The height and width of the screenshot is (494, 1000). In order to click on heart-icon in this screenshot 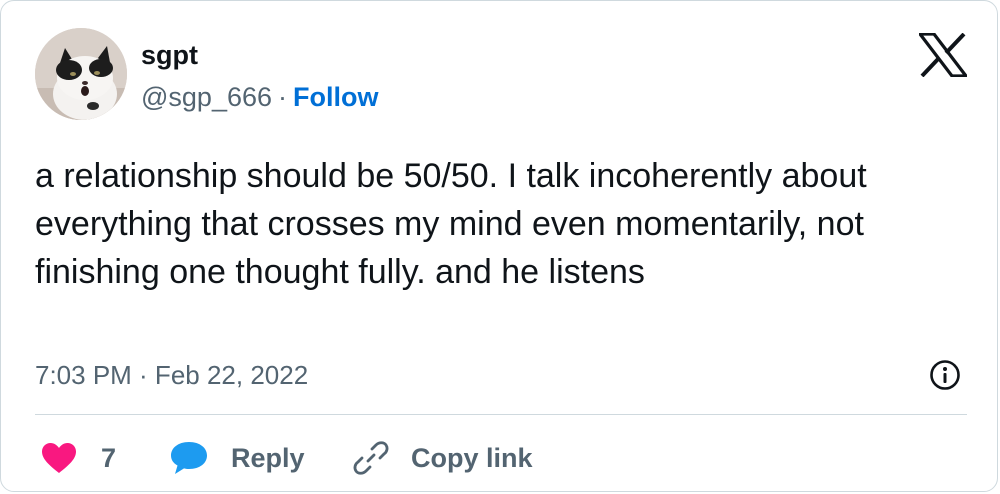, I will do `click(59, 458)`.